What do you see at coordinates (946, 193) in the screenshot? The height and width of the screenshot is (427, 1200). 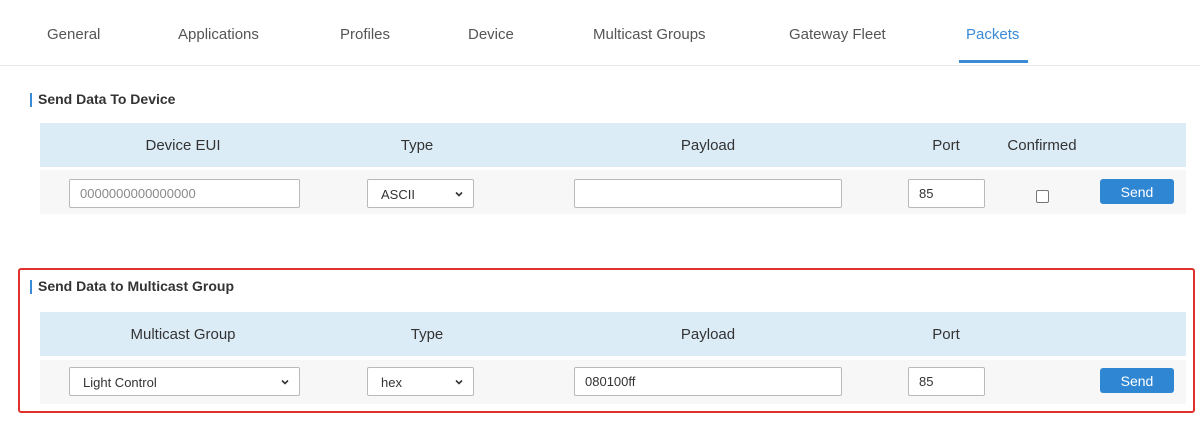 I see `device-port-input` at bounding box center [946, 193].